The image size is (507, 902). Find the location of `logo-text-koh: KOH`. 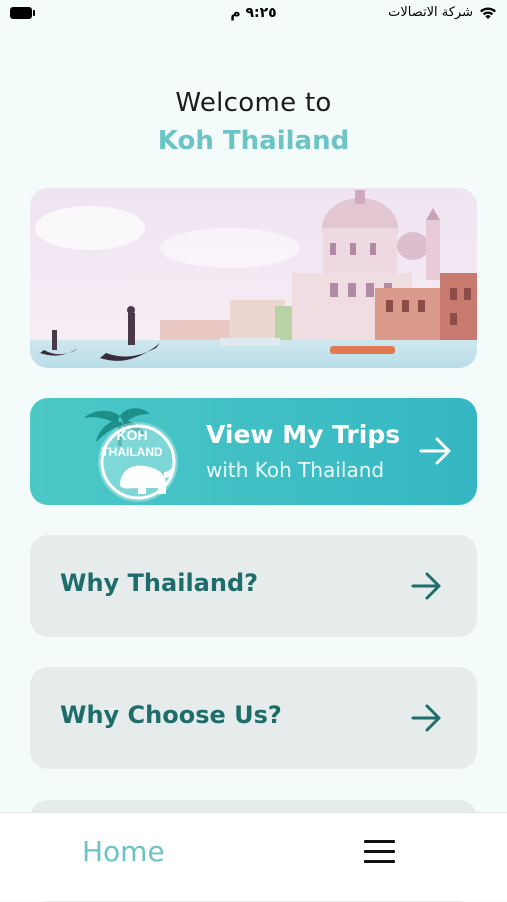

logo-text-koh: KOH is located at coordinates (131, 435).